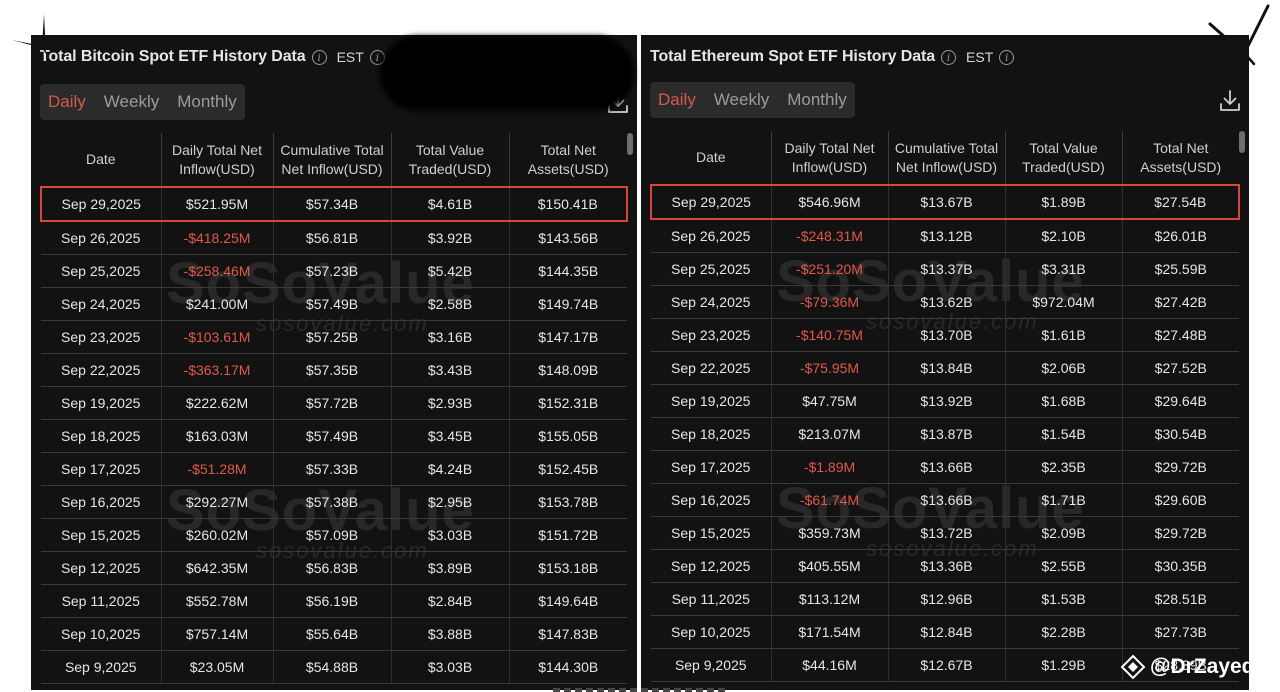 This screenshot has width=1280, height=692. Describe the element at coordinates (450, 271) in the screenshot. I see `value-traded-cell: $5.42B` at that location.